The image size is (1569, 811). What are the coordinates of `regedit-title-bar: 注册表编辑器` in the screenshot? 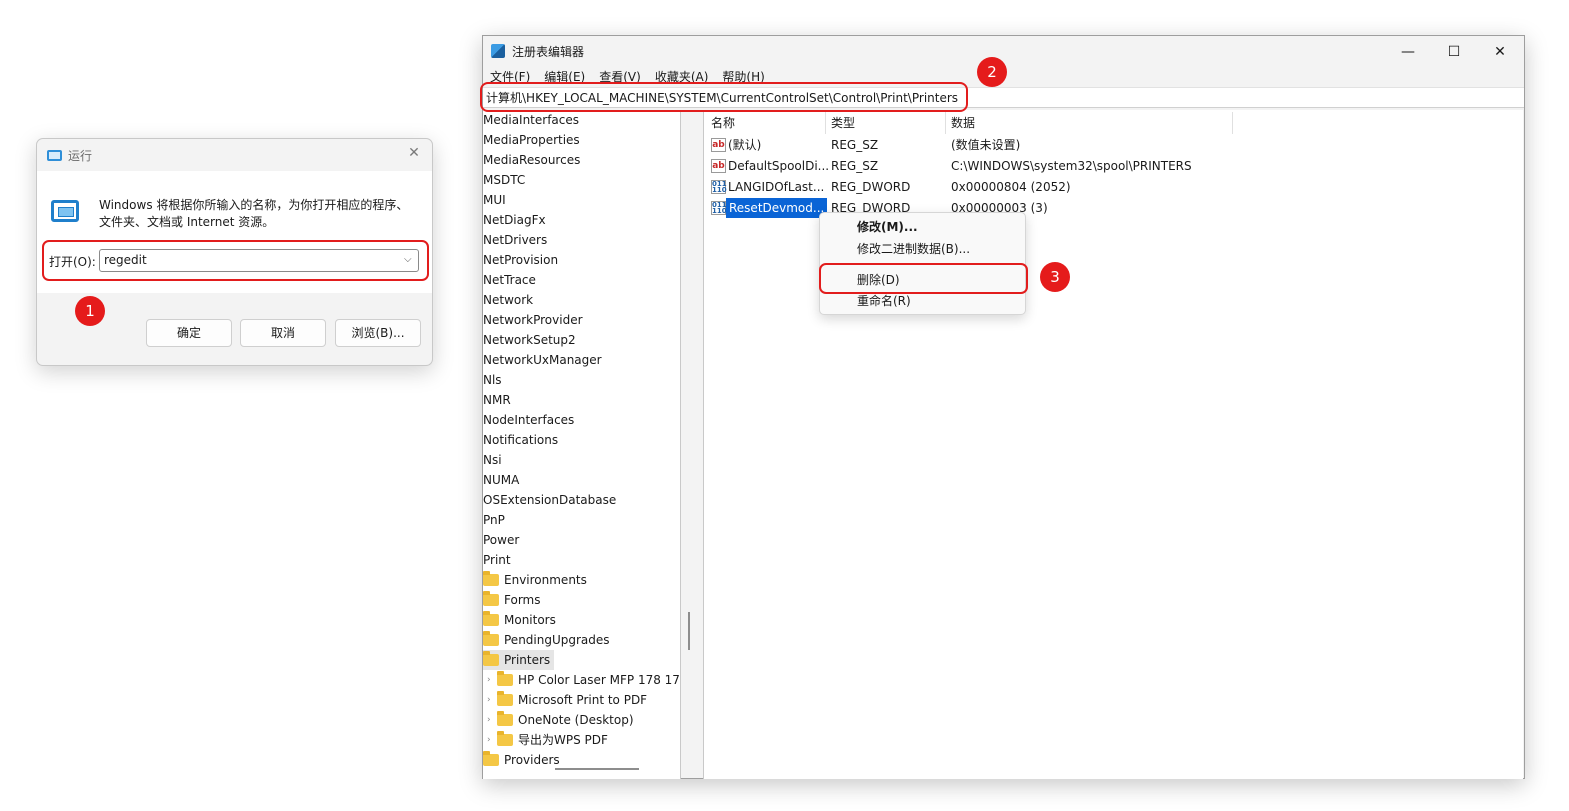 It's located at (537, 51).